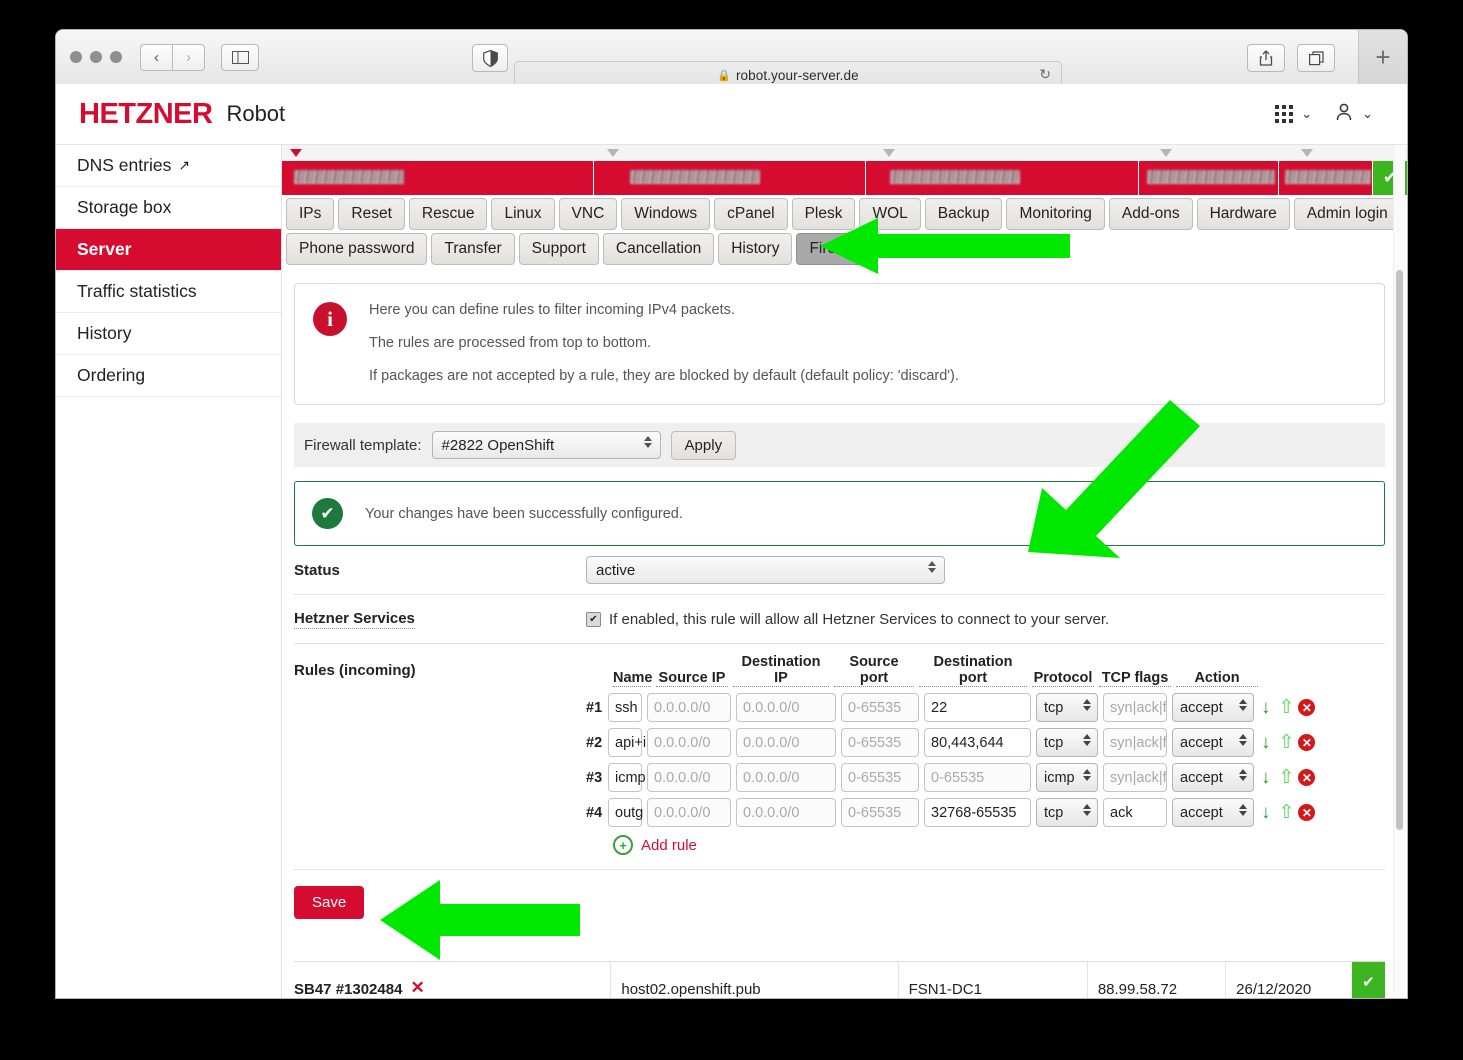 The height and width of the screenshot is (1060, 1463). Describe the element at coordinates (1045, 74) in the screenshot. I see `reload-button: ↻` at that location.